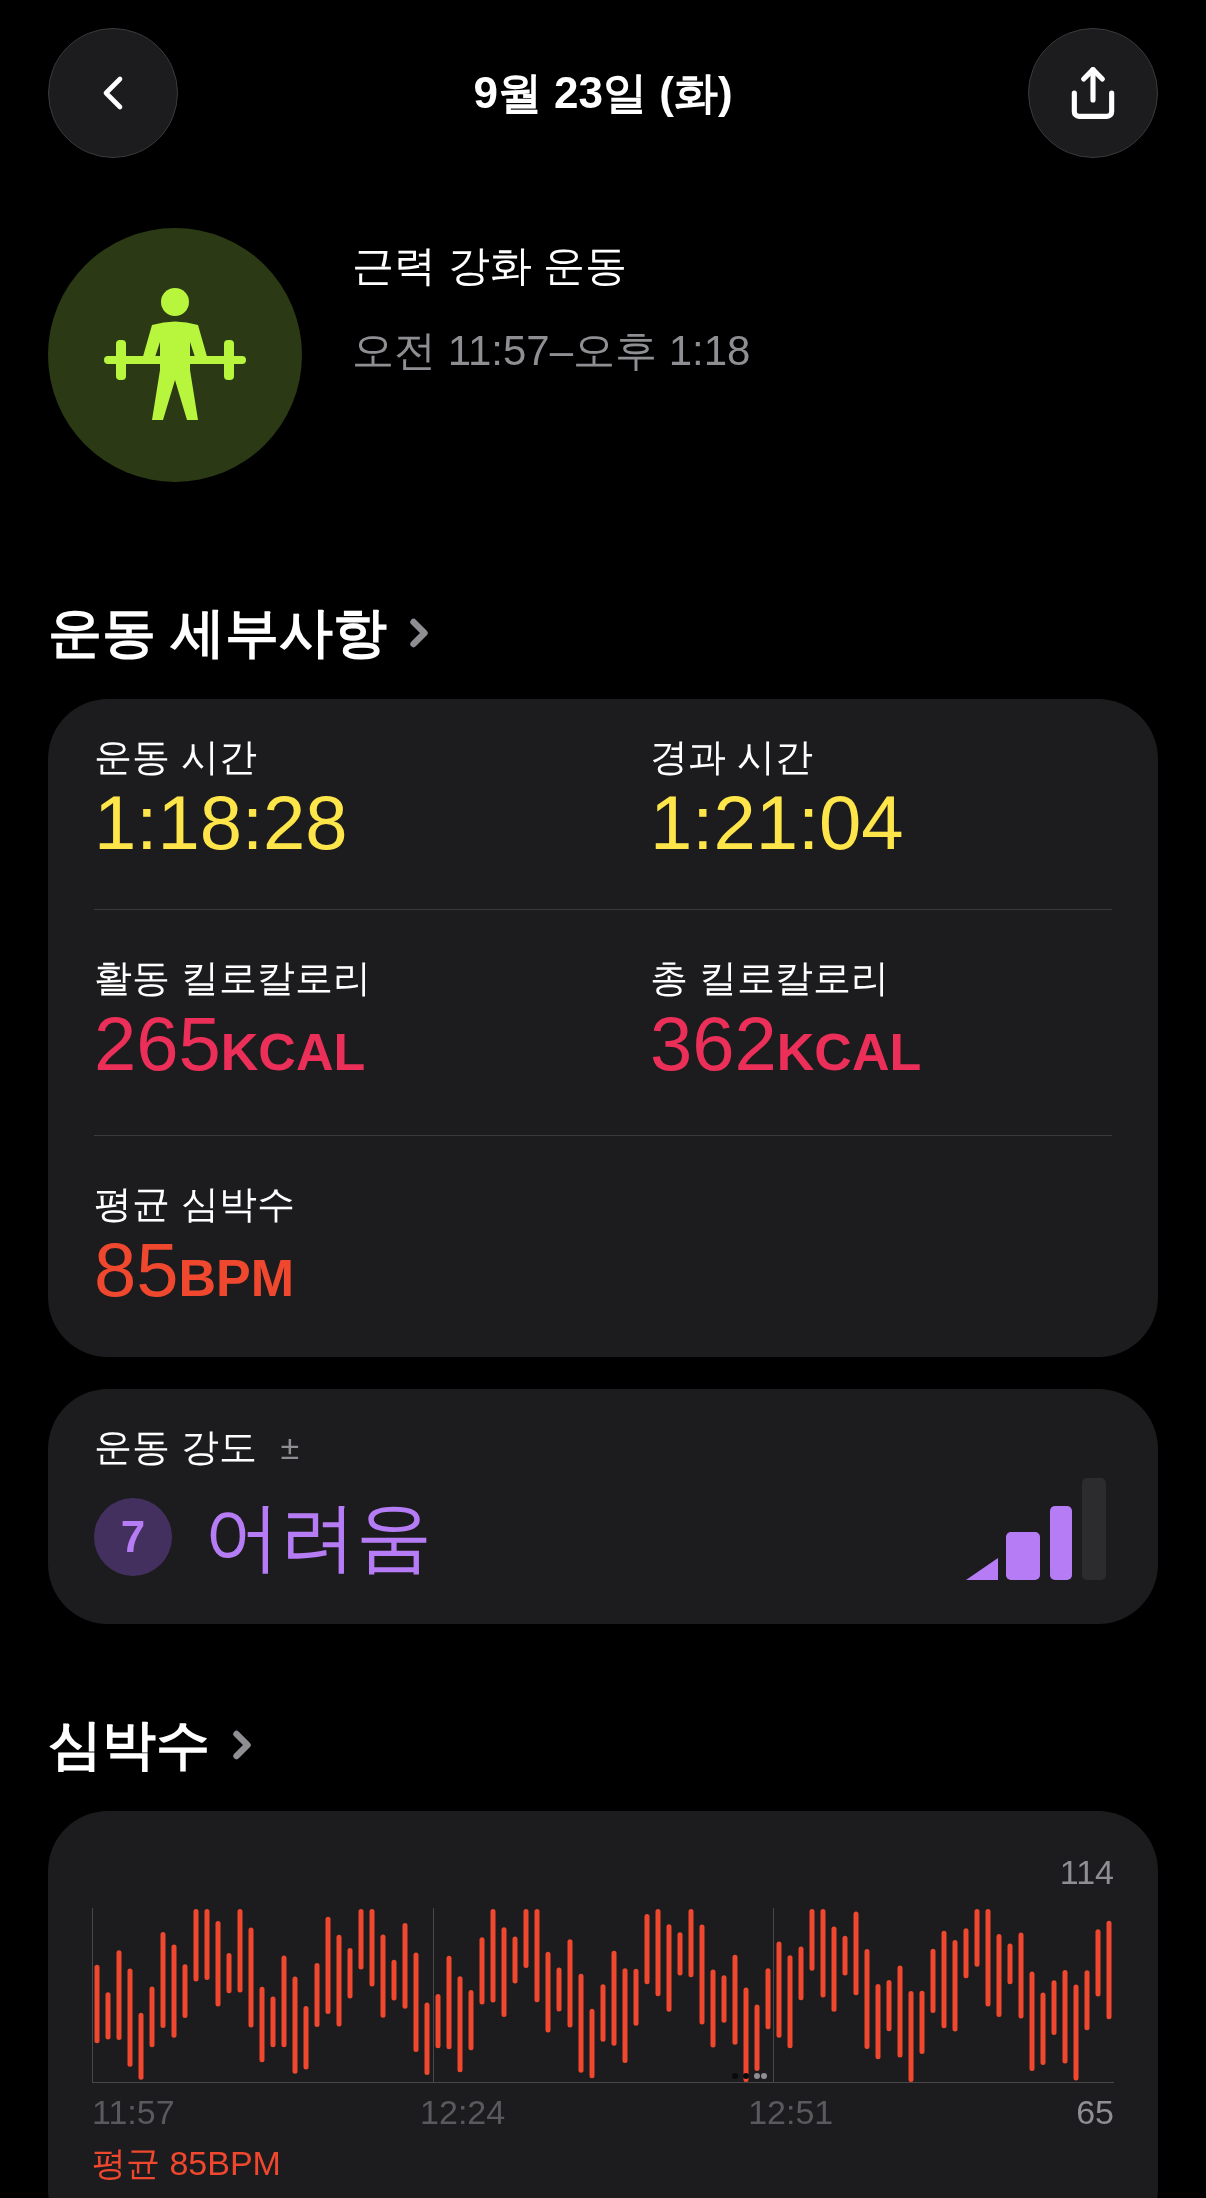 This screenshot has height=2198, width=1206. Describe the element at coordinates (233, 978) in the screenshot. I see `metric-label: 활동 킬로칼로리` at that location.